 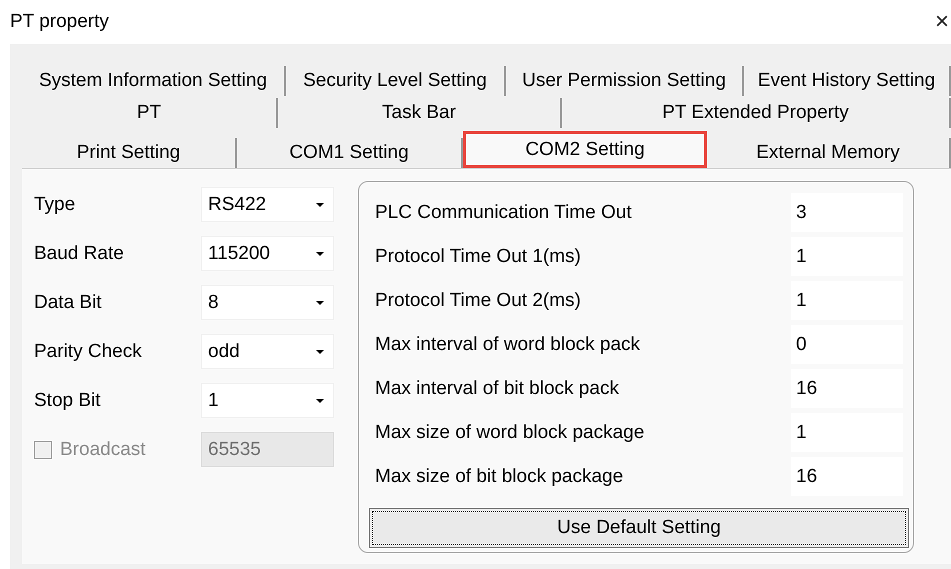 I want to click on close-button: ×, so click(x=941, y=22).